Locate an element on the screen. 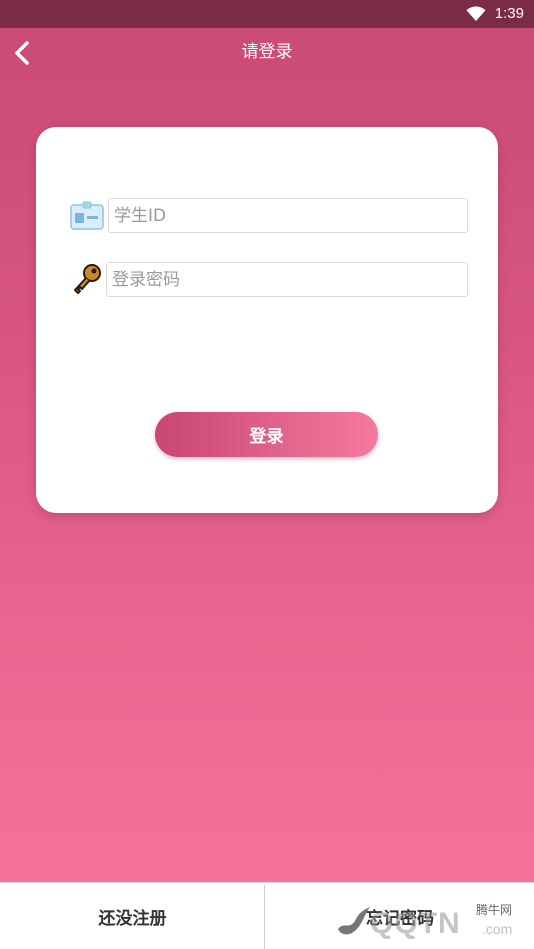  key-icon is located at coordinates (87, 279).